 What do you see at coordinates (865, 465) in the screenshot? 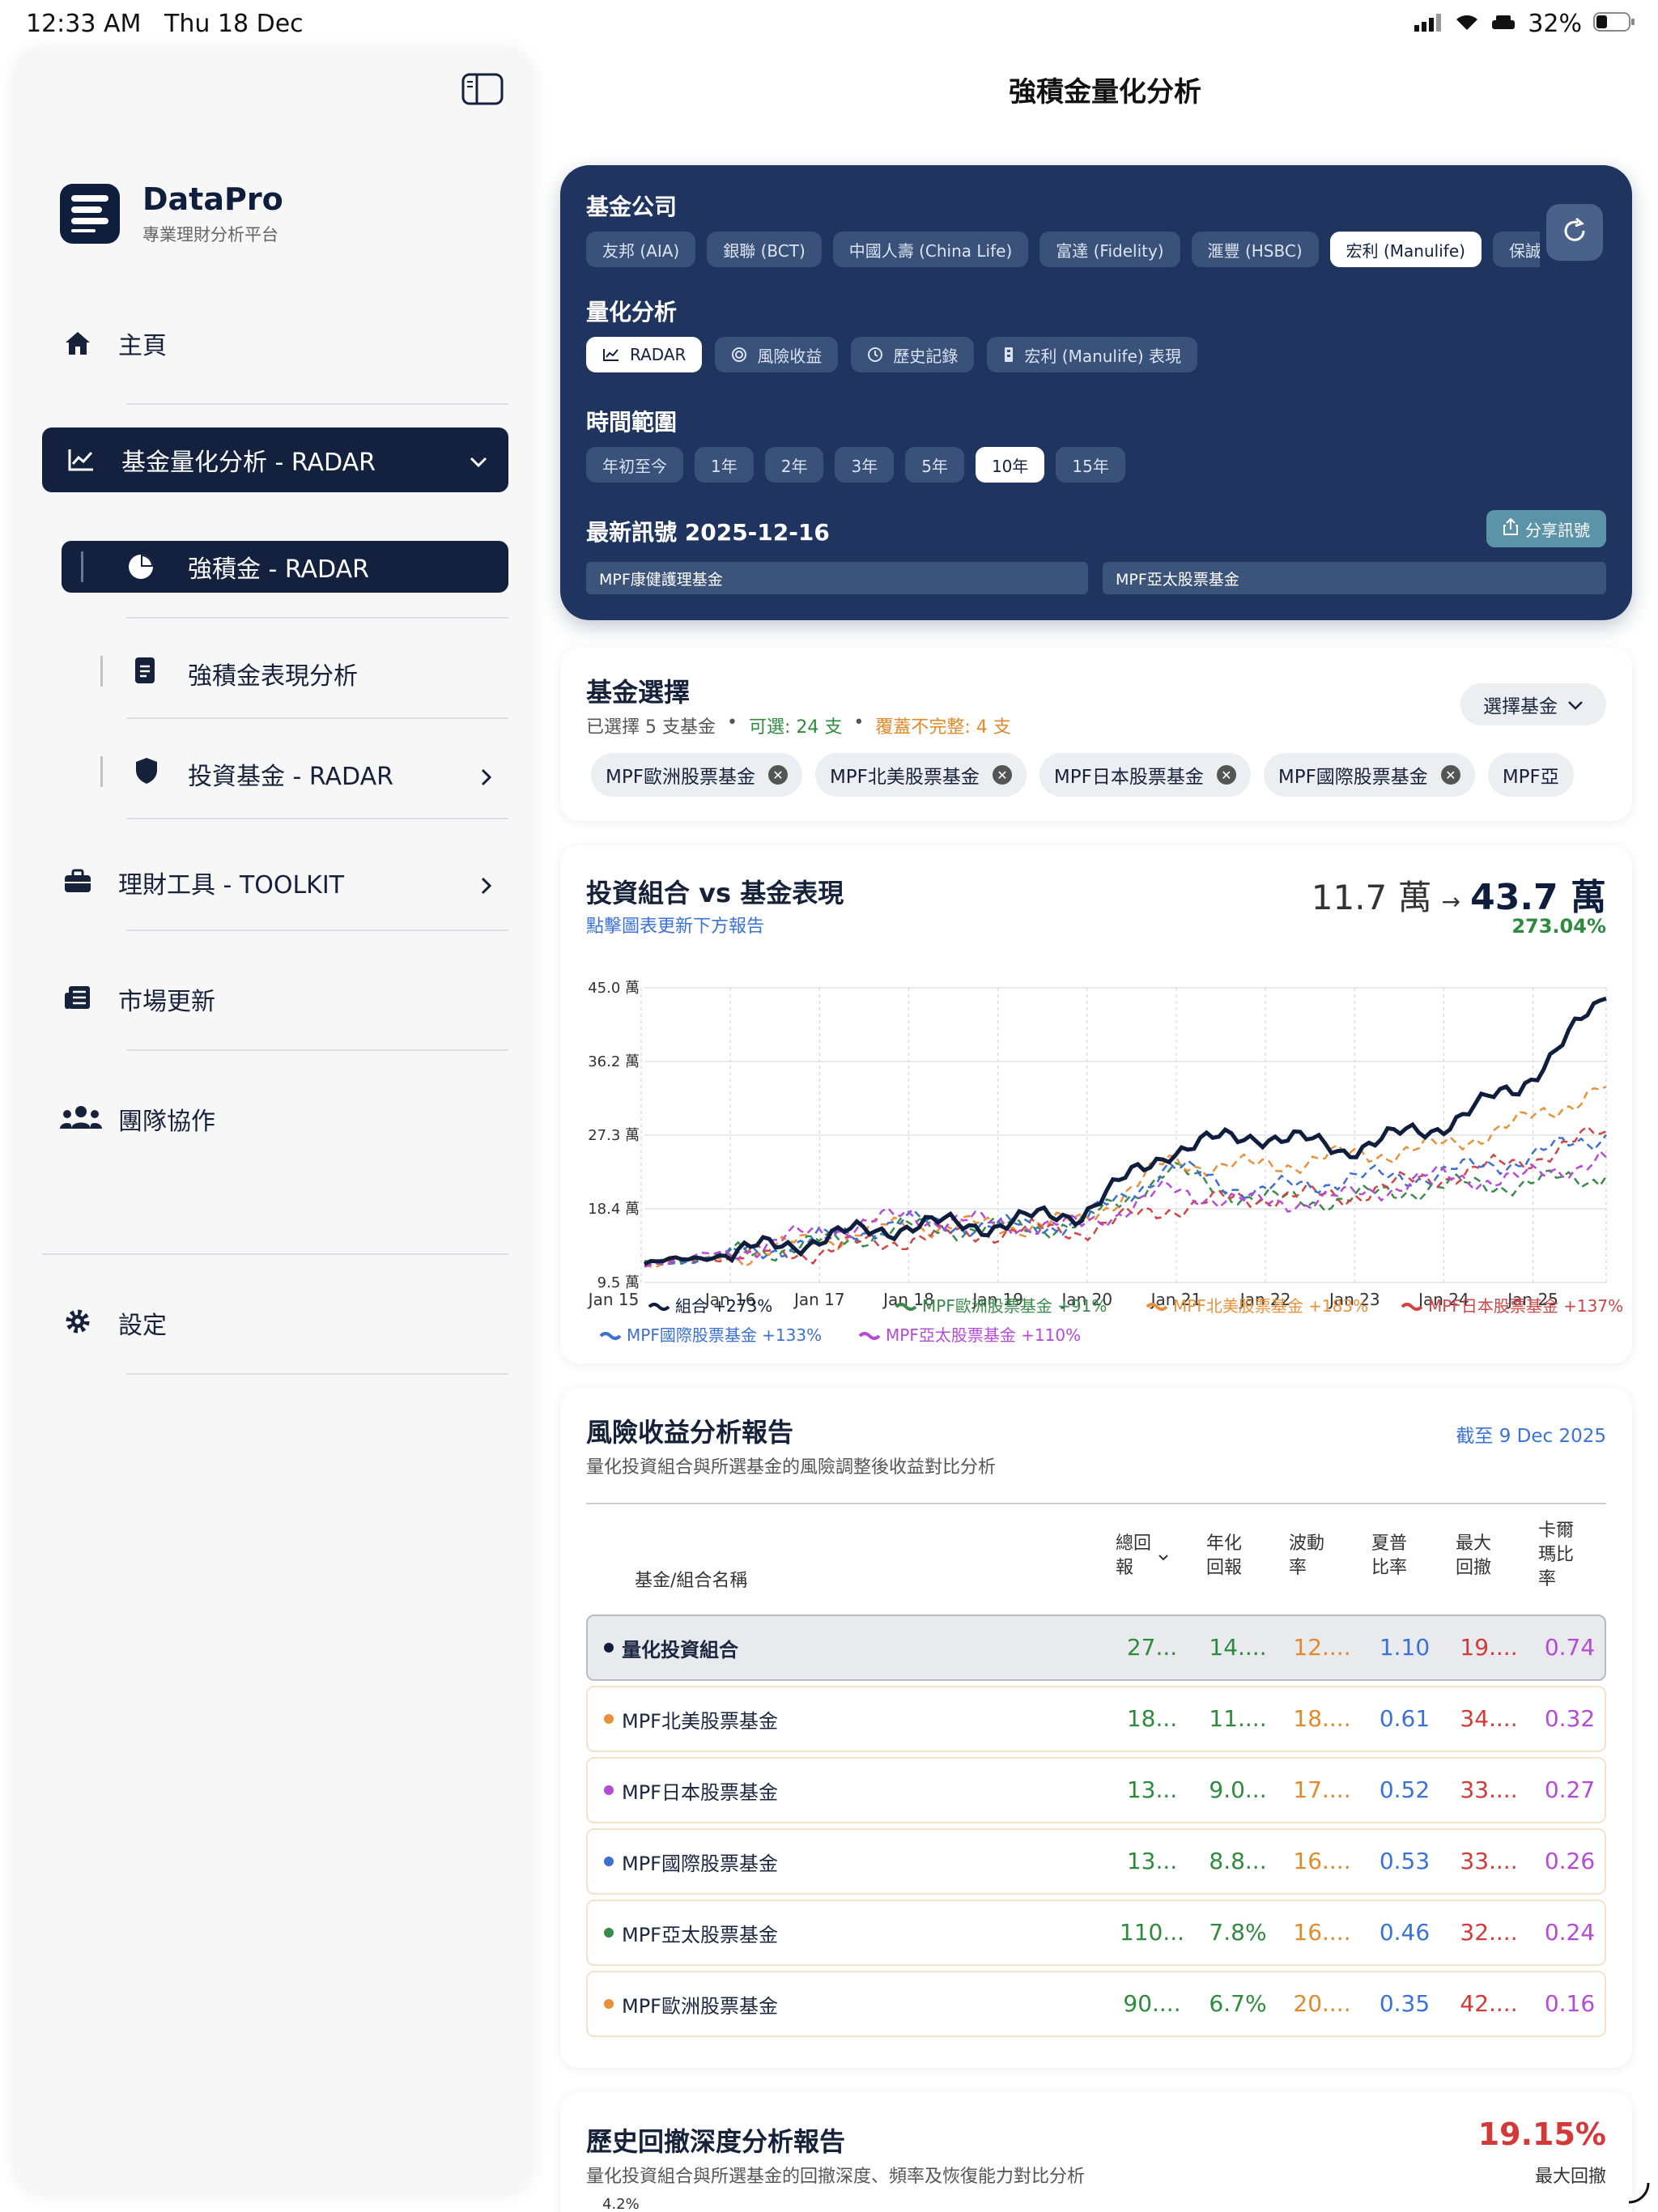
I see `period-chip: 3年` at bounding box center [865, 465].